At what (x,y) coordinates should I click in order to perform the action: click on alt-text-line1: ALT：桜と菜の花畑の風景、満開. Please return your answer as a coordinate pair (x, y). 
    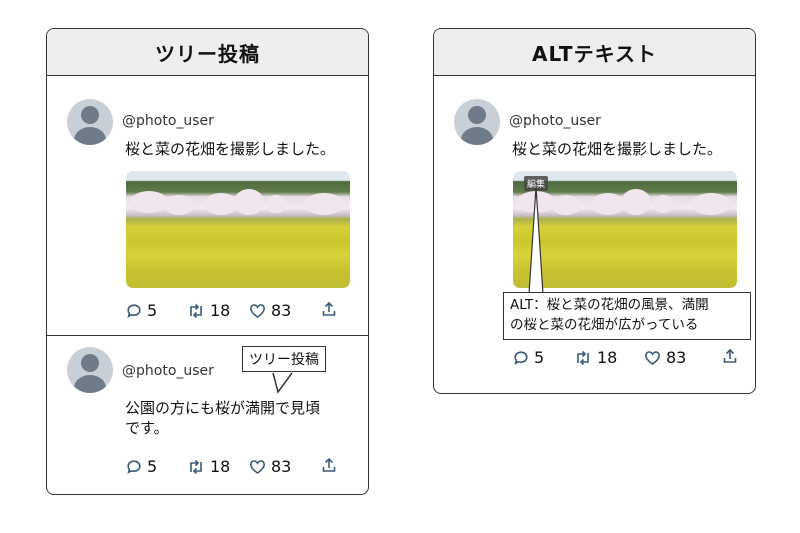
    Looking at the image, I should click on (609, 305).